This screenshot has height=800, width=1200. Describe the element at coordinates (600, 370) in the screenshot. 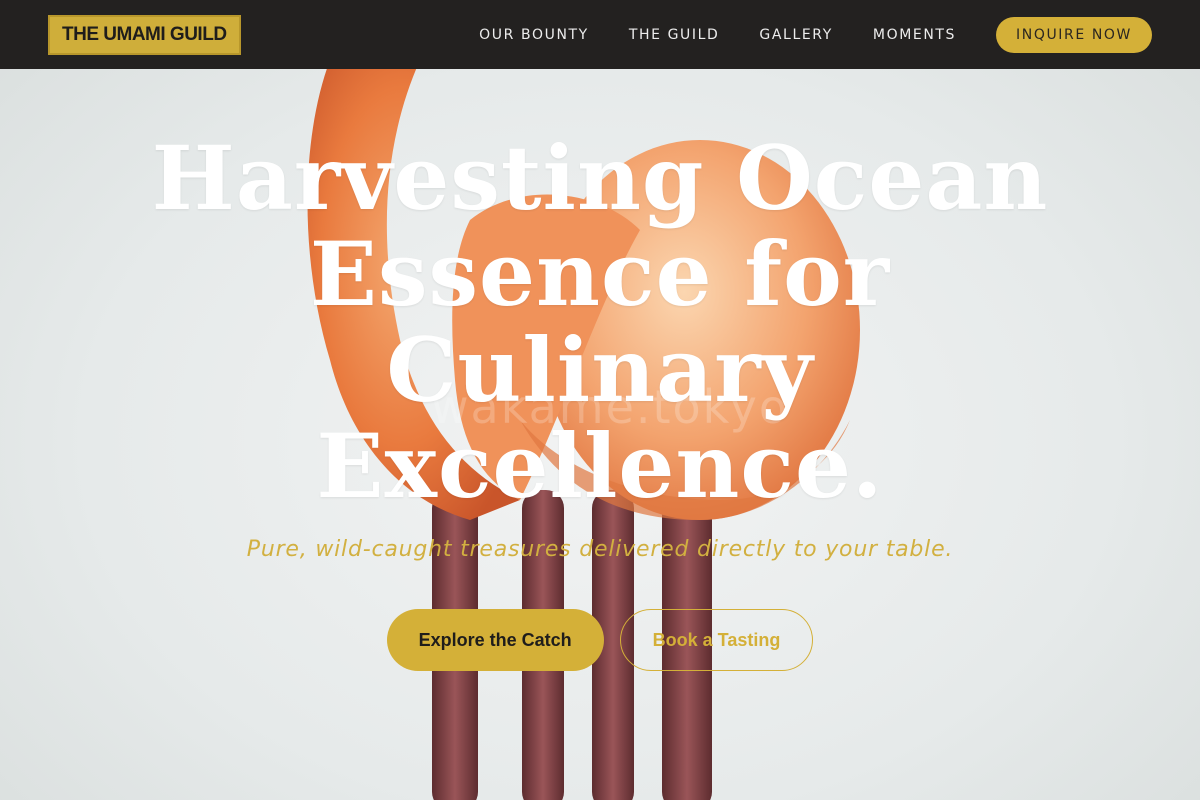

I see `headline-line-3: Culinary` at that location.